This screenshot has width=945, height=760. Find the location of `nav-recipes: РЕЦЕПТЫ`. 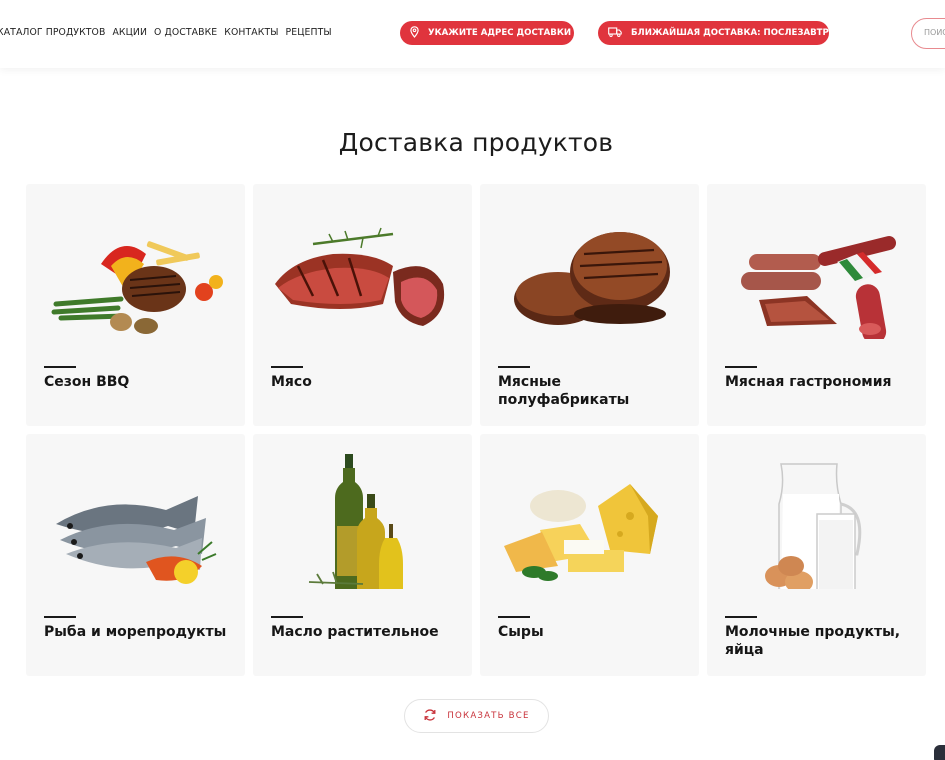

nav-recipes: РЕЦЕПТЫ is located at coordinates (309, 32).